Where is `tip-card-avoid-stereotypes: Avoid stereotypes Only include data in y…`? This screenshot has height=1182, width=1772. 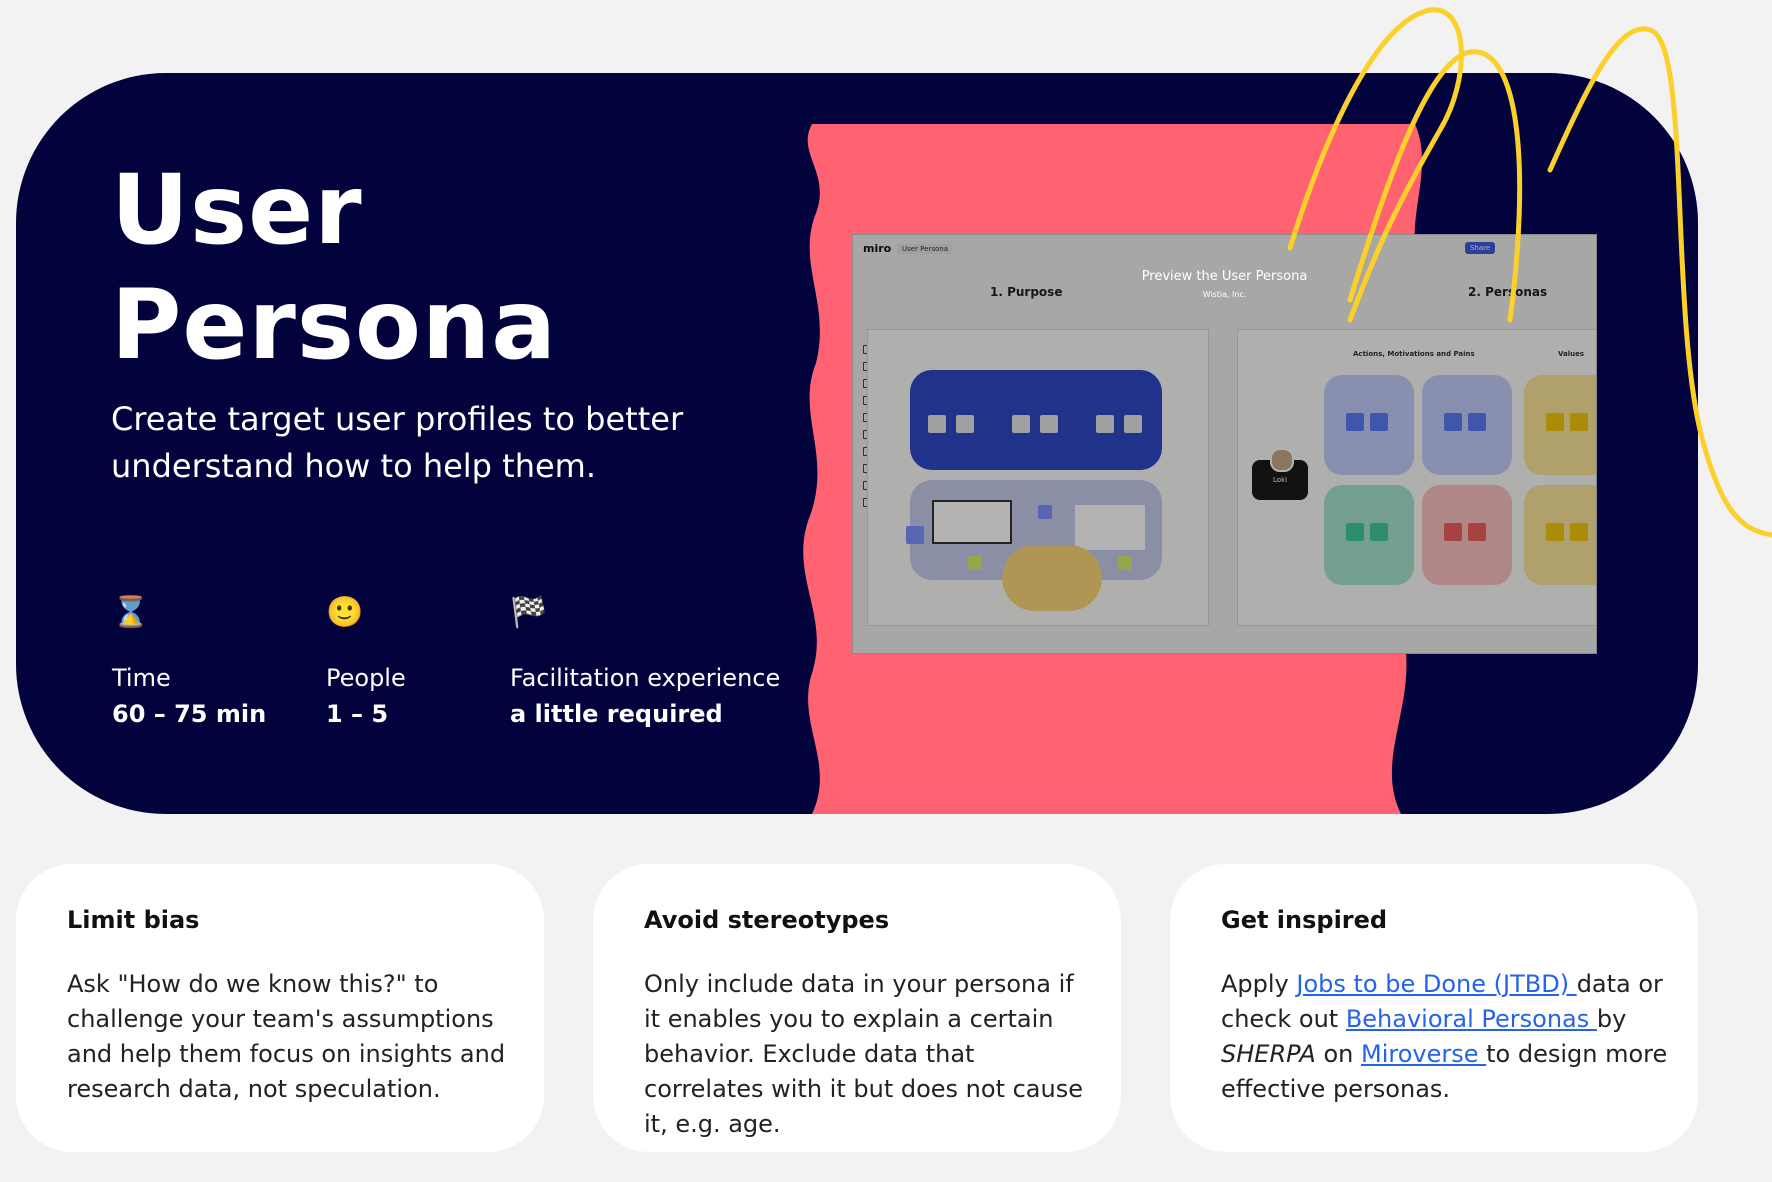 tip-card-avoid-stereotypes: Avoid stereotypes Only include data in y… is located at coordinates (857, 1008).